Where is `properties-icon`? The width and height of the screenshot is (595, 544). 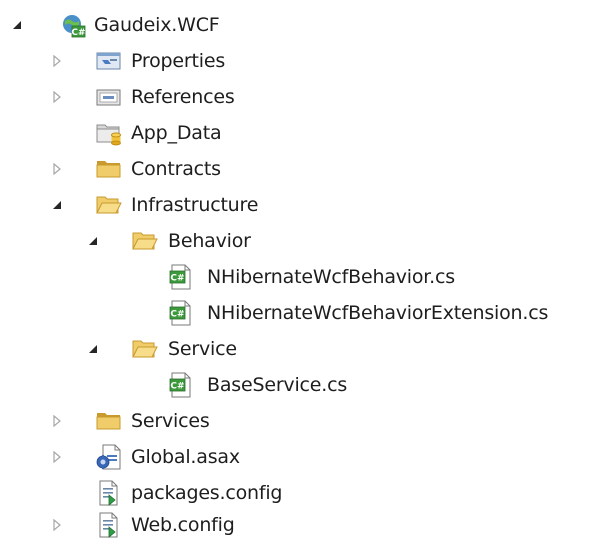
properties-icon is located at coordinates (108, 61).